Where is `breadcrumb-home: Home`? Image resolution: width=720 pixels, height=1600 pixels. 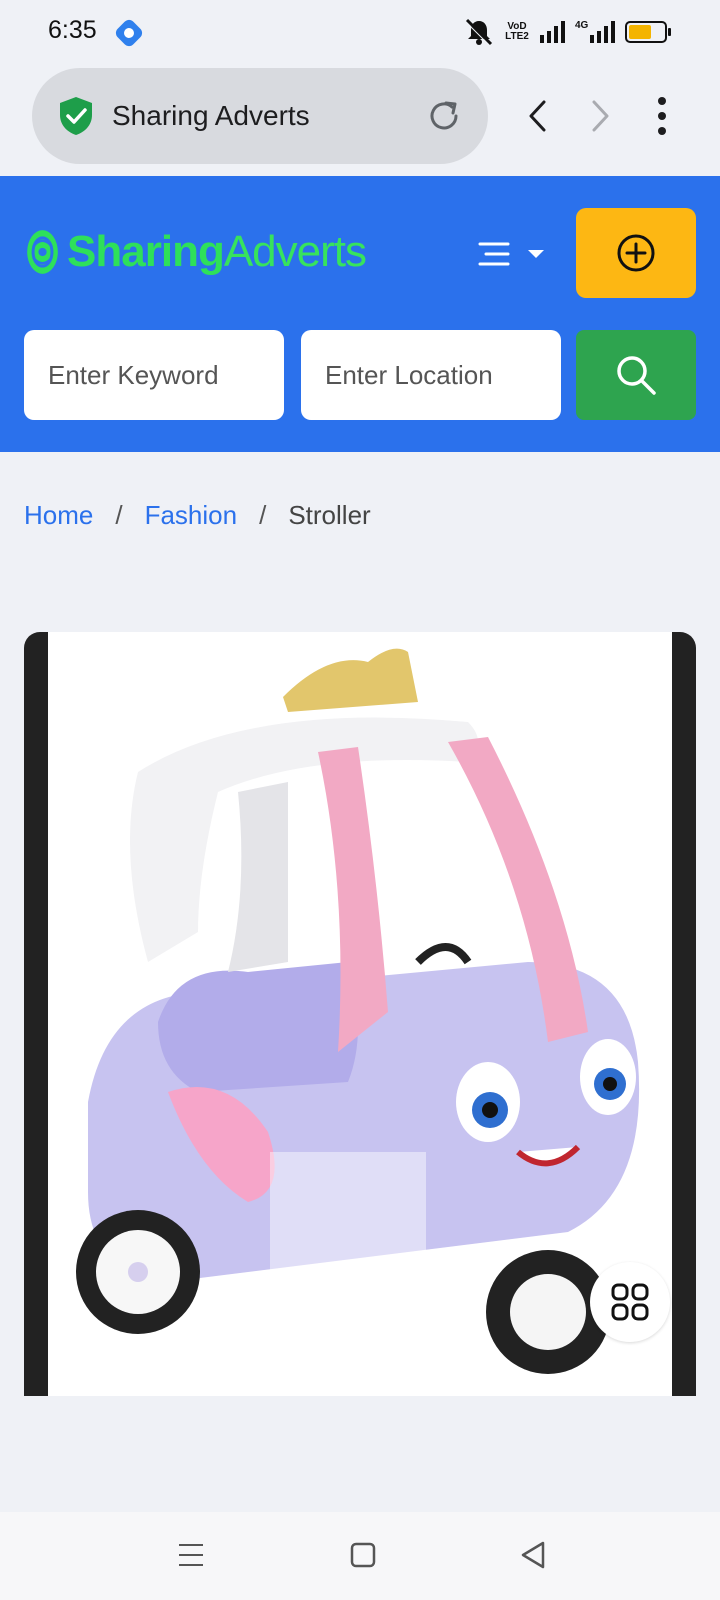
breadcrumb-home: Home is located at coordinates (58, 515).